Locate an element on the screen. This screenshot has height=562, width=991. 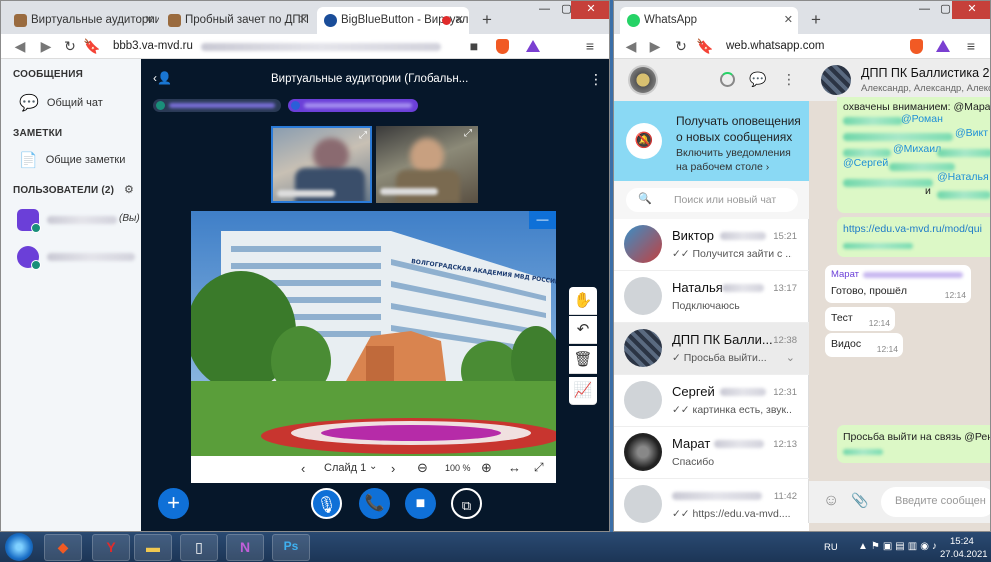
tab-whatsapp: WhatsApp ✕ is located at coordinates (709, 20).